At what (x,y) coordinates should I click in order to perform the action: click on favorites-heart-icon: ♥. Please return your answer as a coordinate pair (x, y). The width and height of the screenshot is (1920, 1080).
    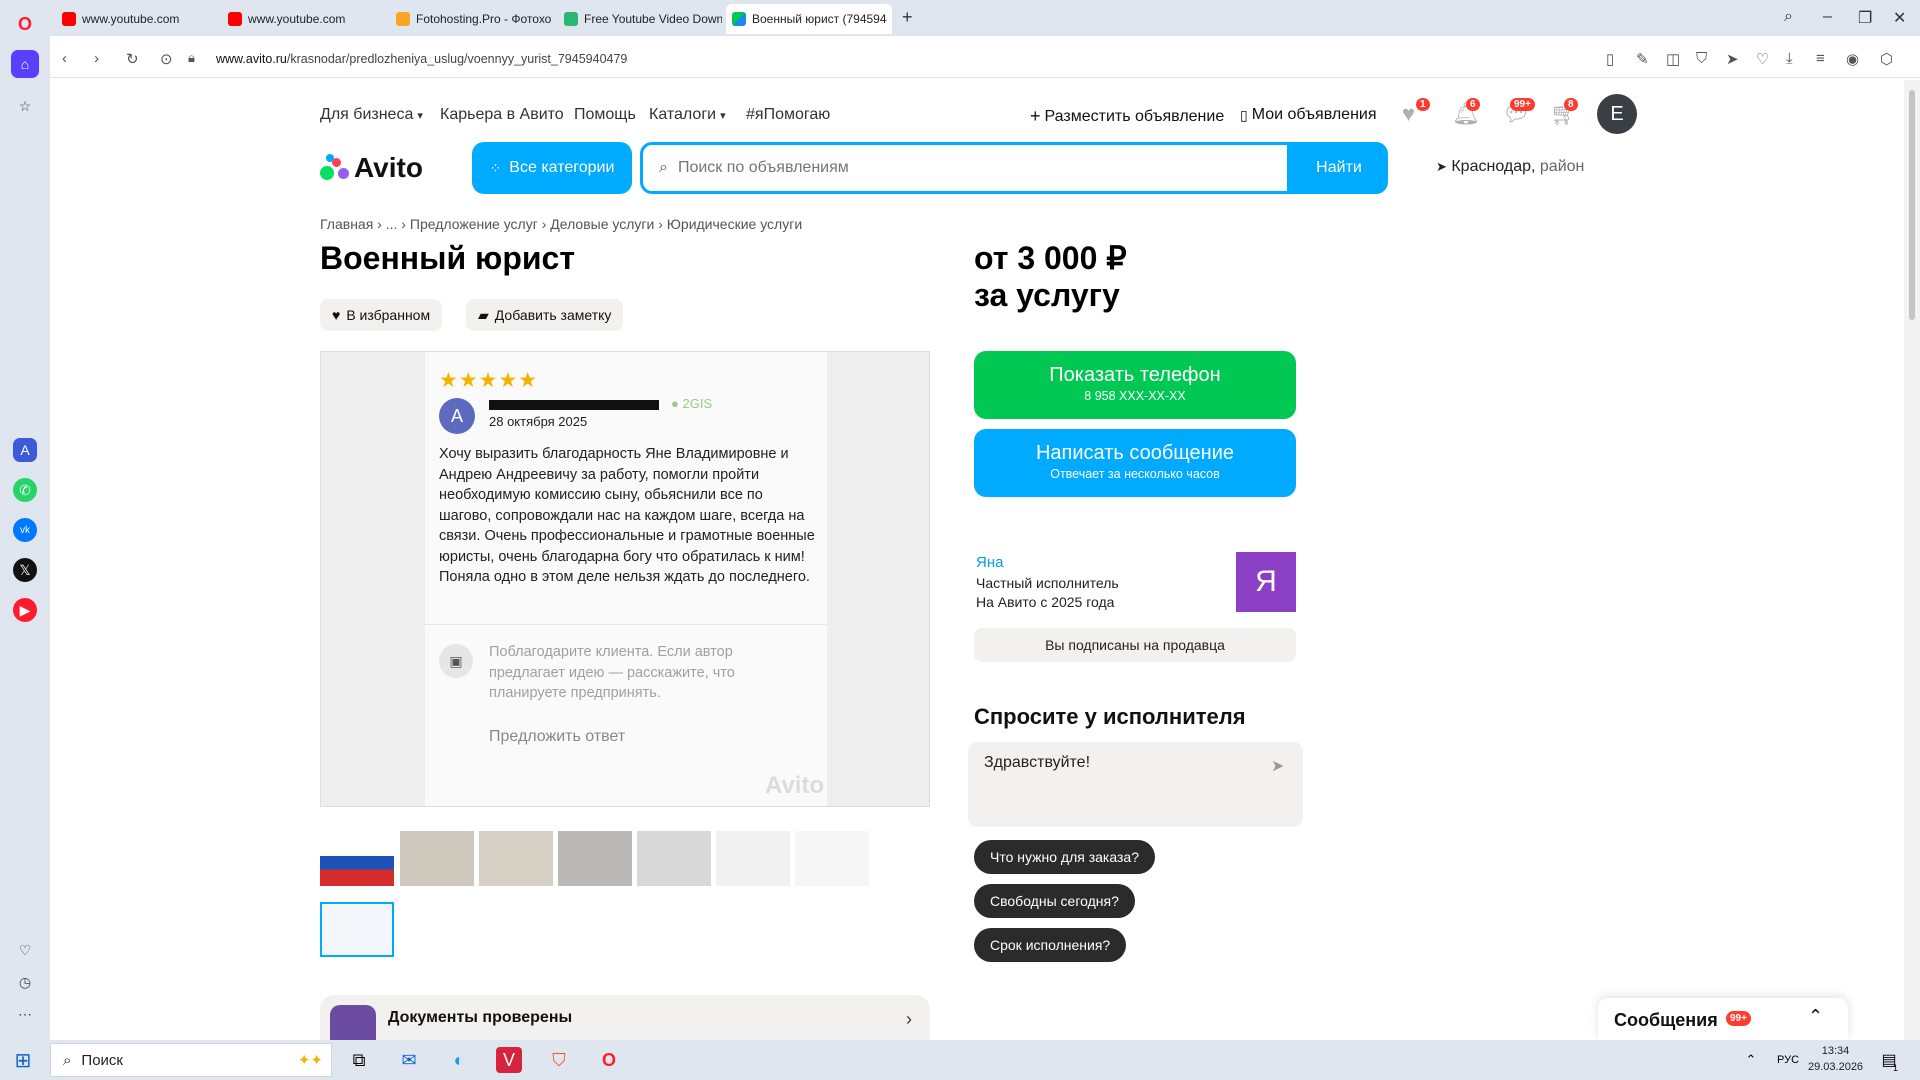
    Looking at the image, I should click on (1408, 114).